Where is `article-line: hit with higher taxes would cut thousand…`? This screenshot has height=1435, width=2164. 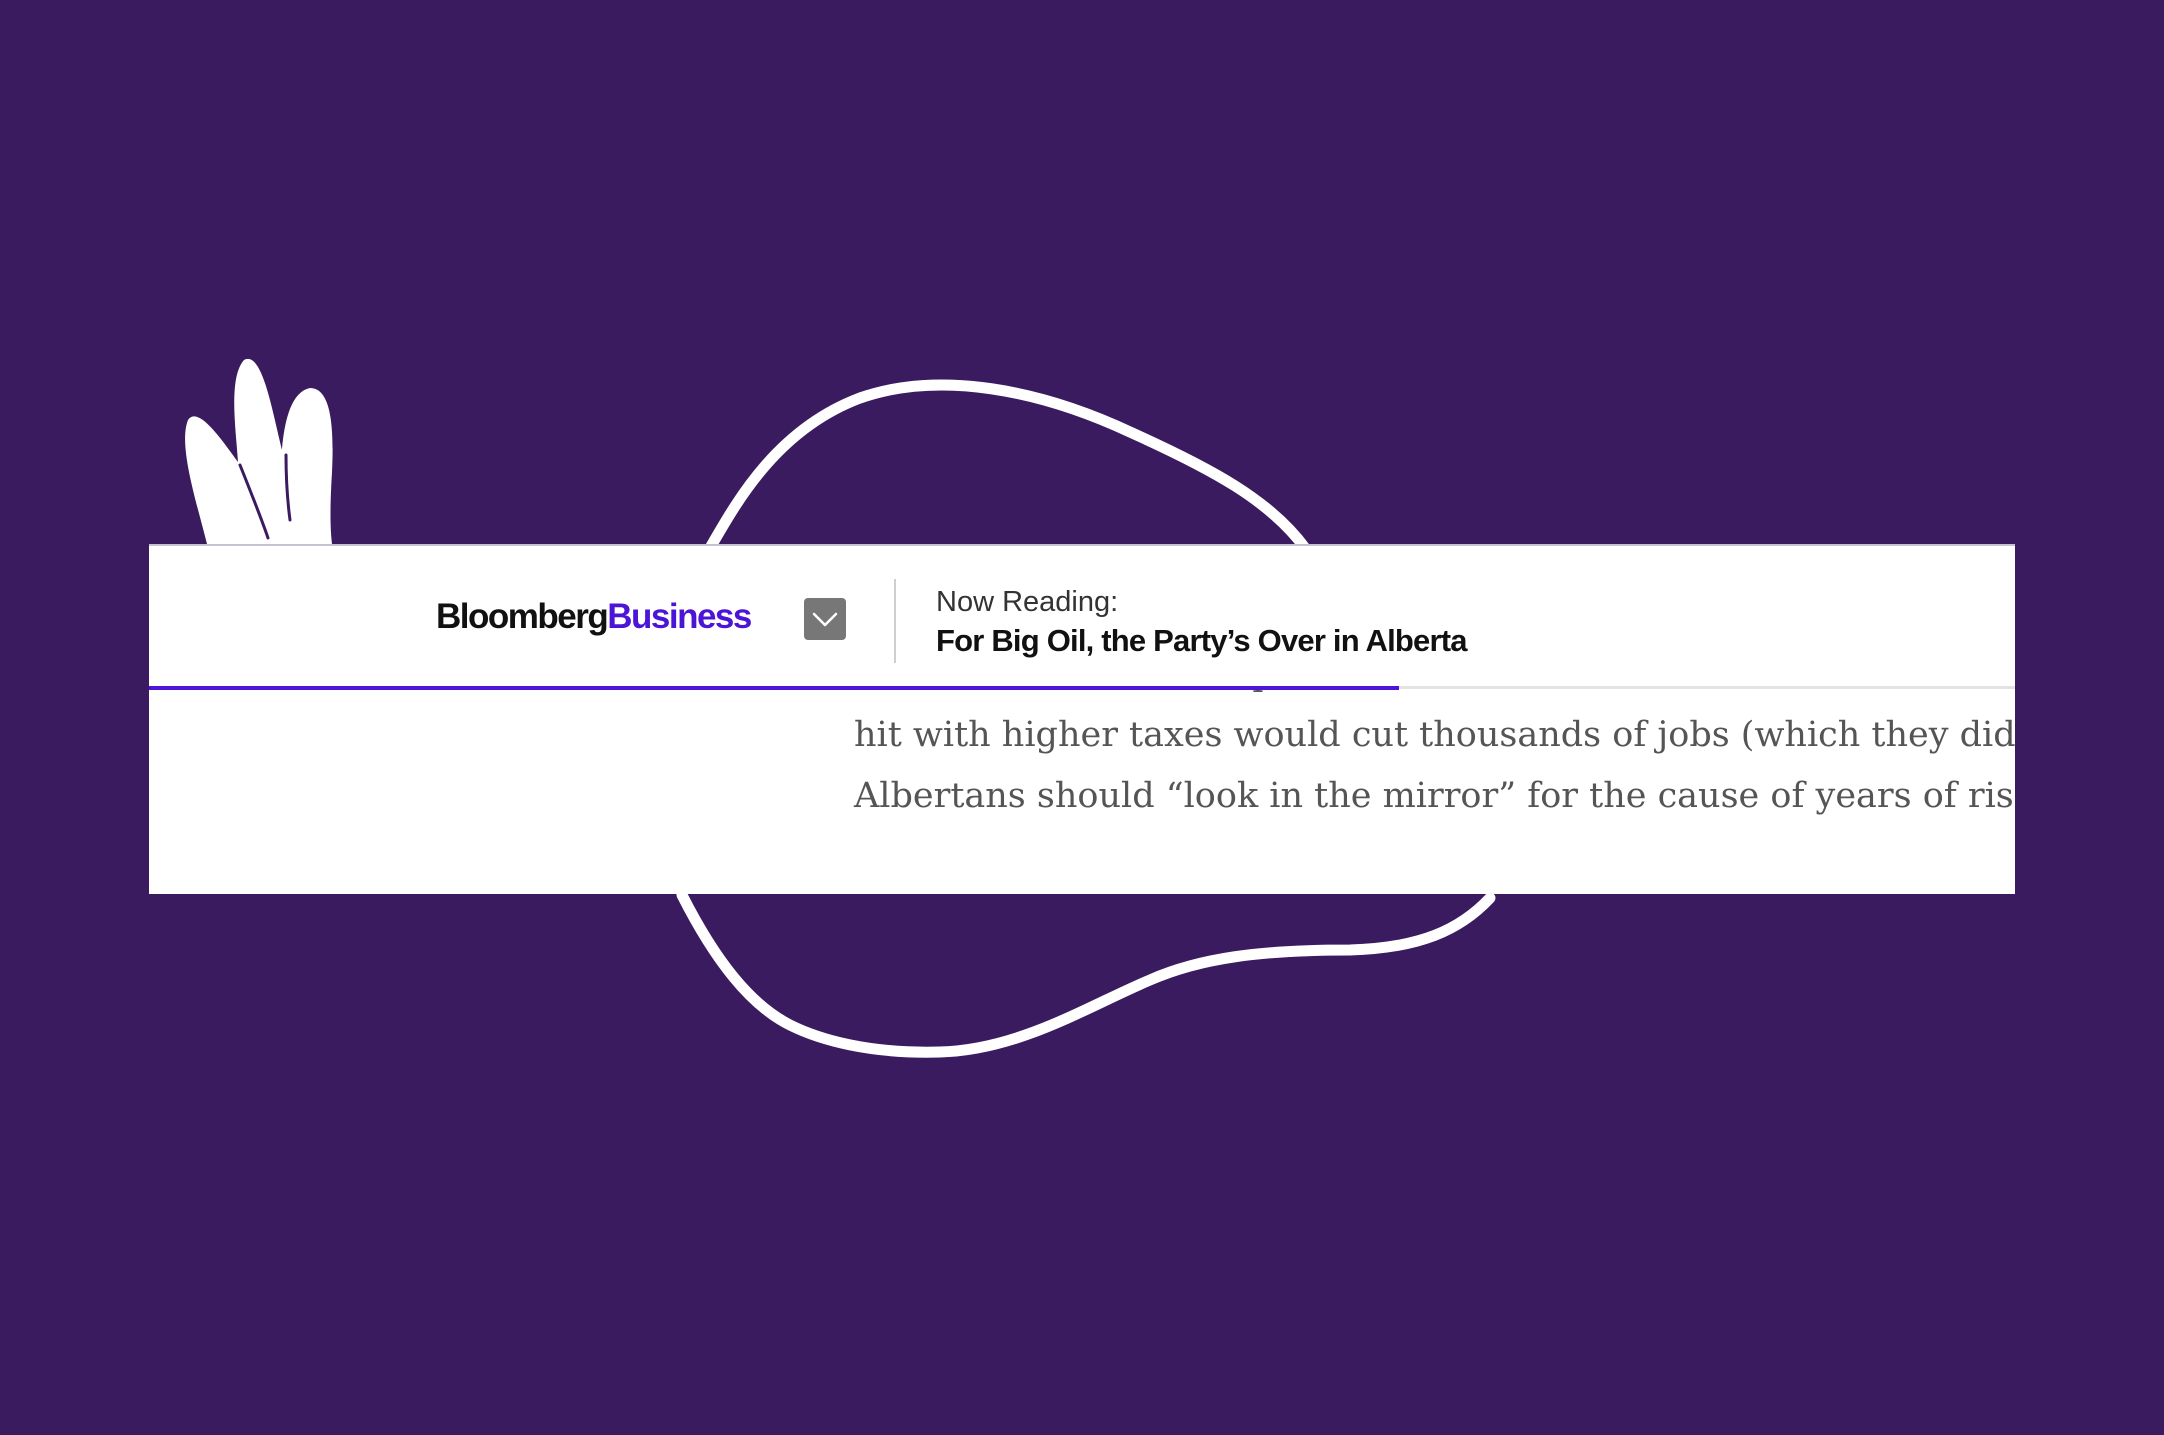
article-line: hit with higher taxes would cut thousand… is located at coordinates (1434, 735).